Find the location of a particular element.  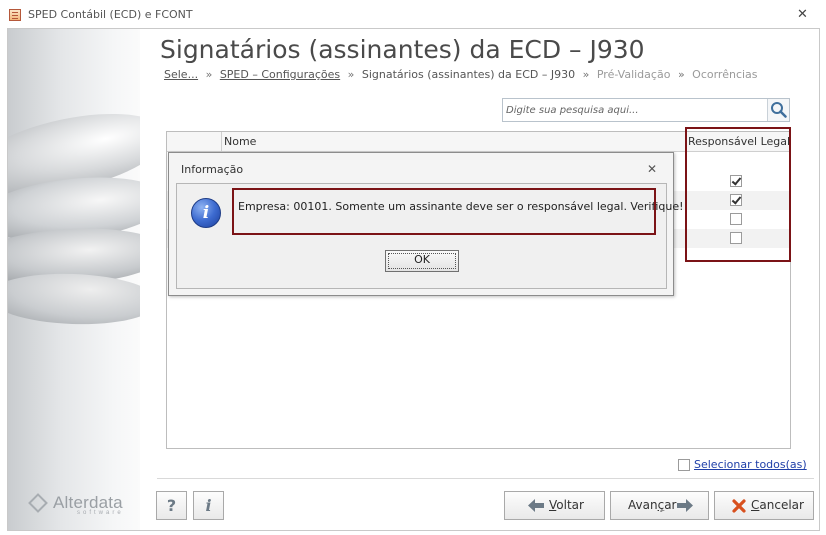

cancel-x-icon is located at coordinates (739, 506).